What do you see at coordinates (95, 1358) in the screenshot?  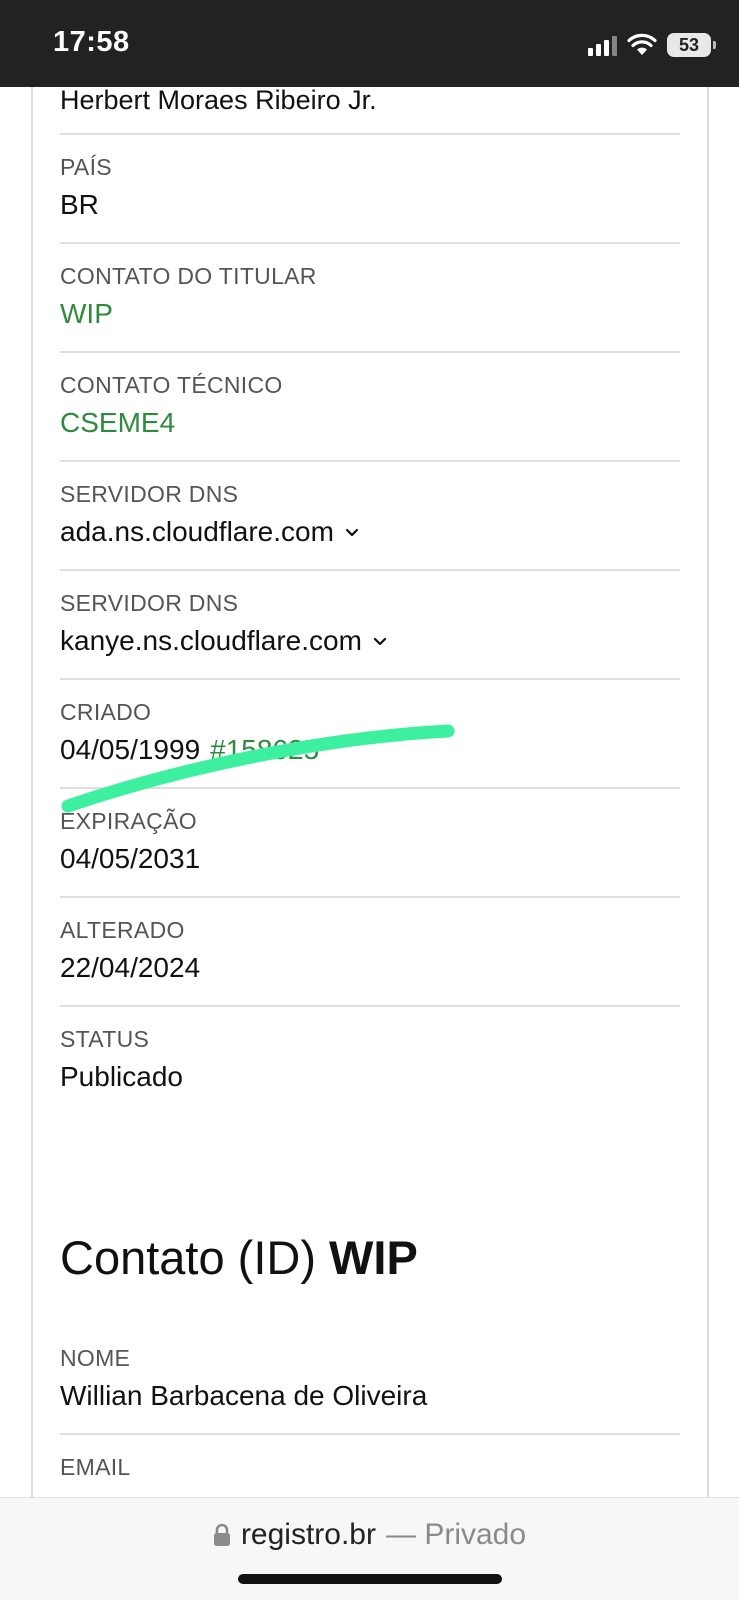 I see `field-label: NOME` at bounding box center [95, 1358].